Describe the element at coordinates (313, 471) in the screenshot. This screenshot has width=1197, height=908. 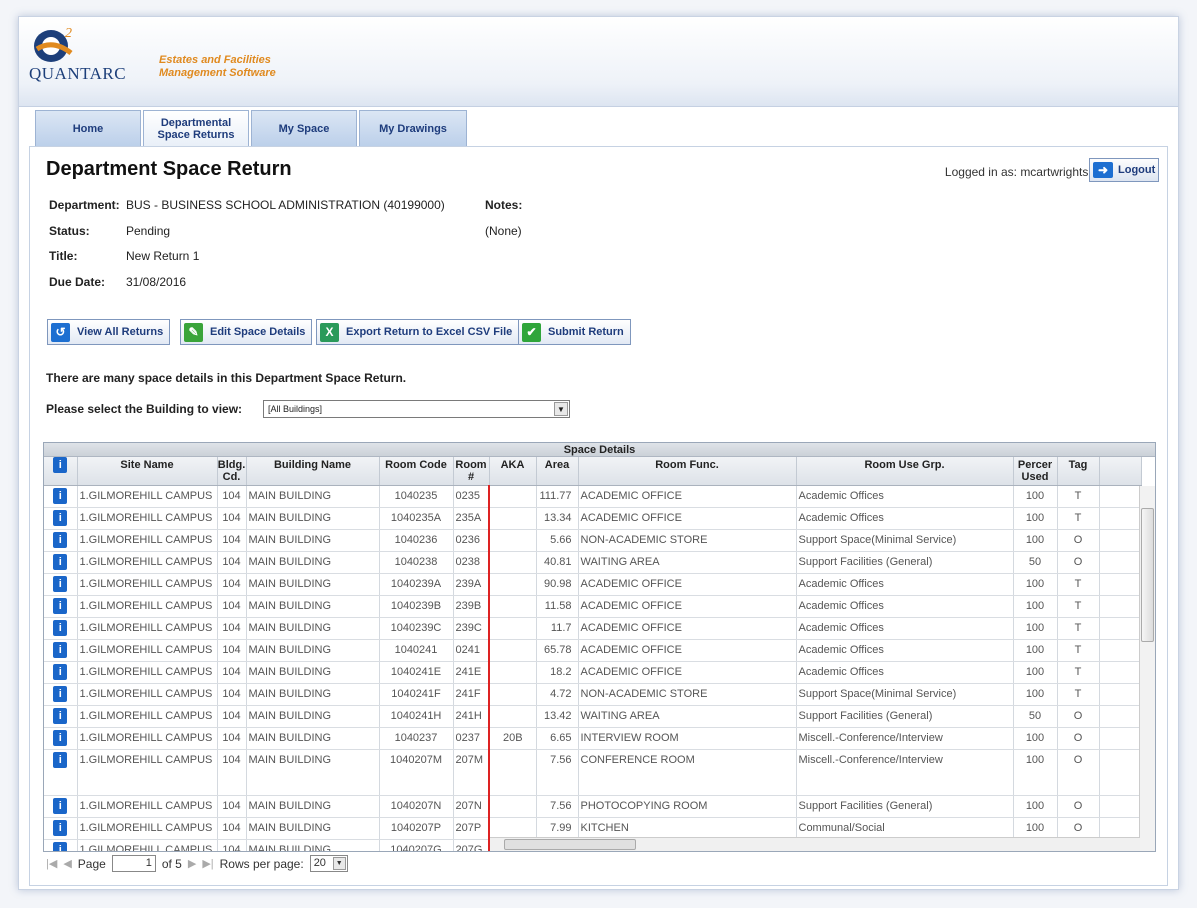
I see `col-building-name: Building Name` at that location.